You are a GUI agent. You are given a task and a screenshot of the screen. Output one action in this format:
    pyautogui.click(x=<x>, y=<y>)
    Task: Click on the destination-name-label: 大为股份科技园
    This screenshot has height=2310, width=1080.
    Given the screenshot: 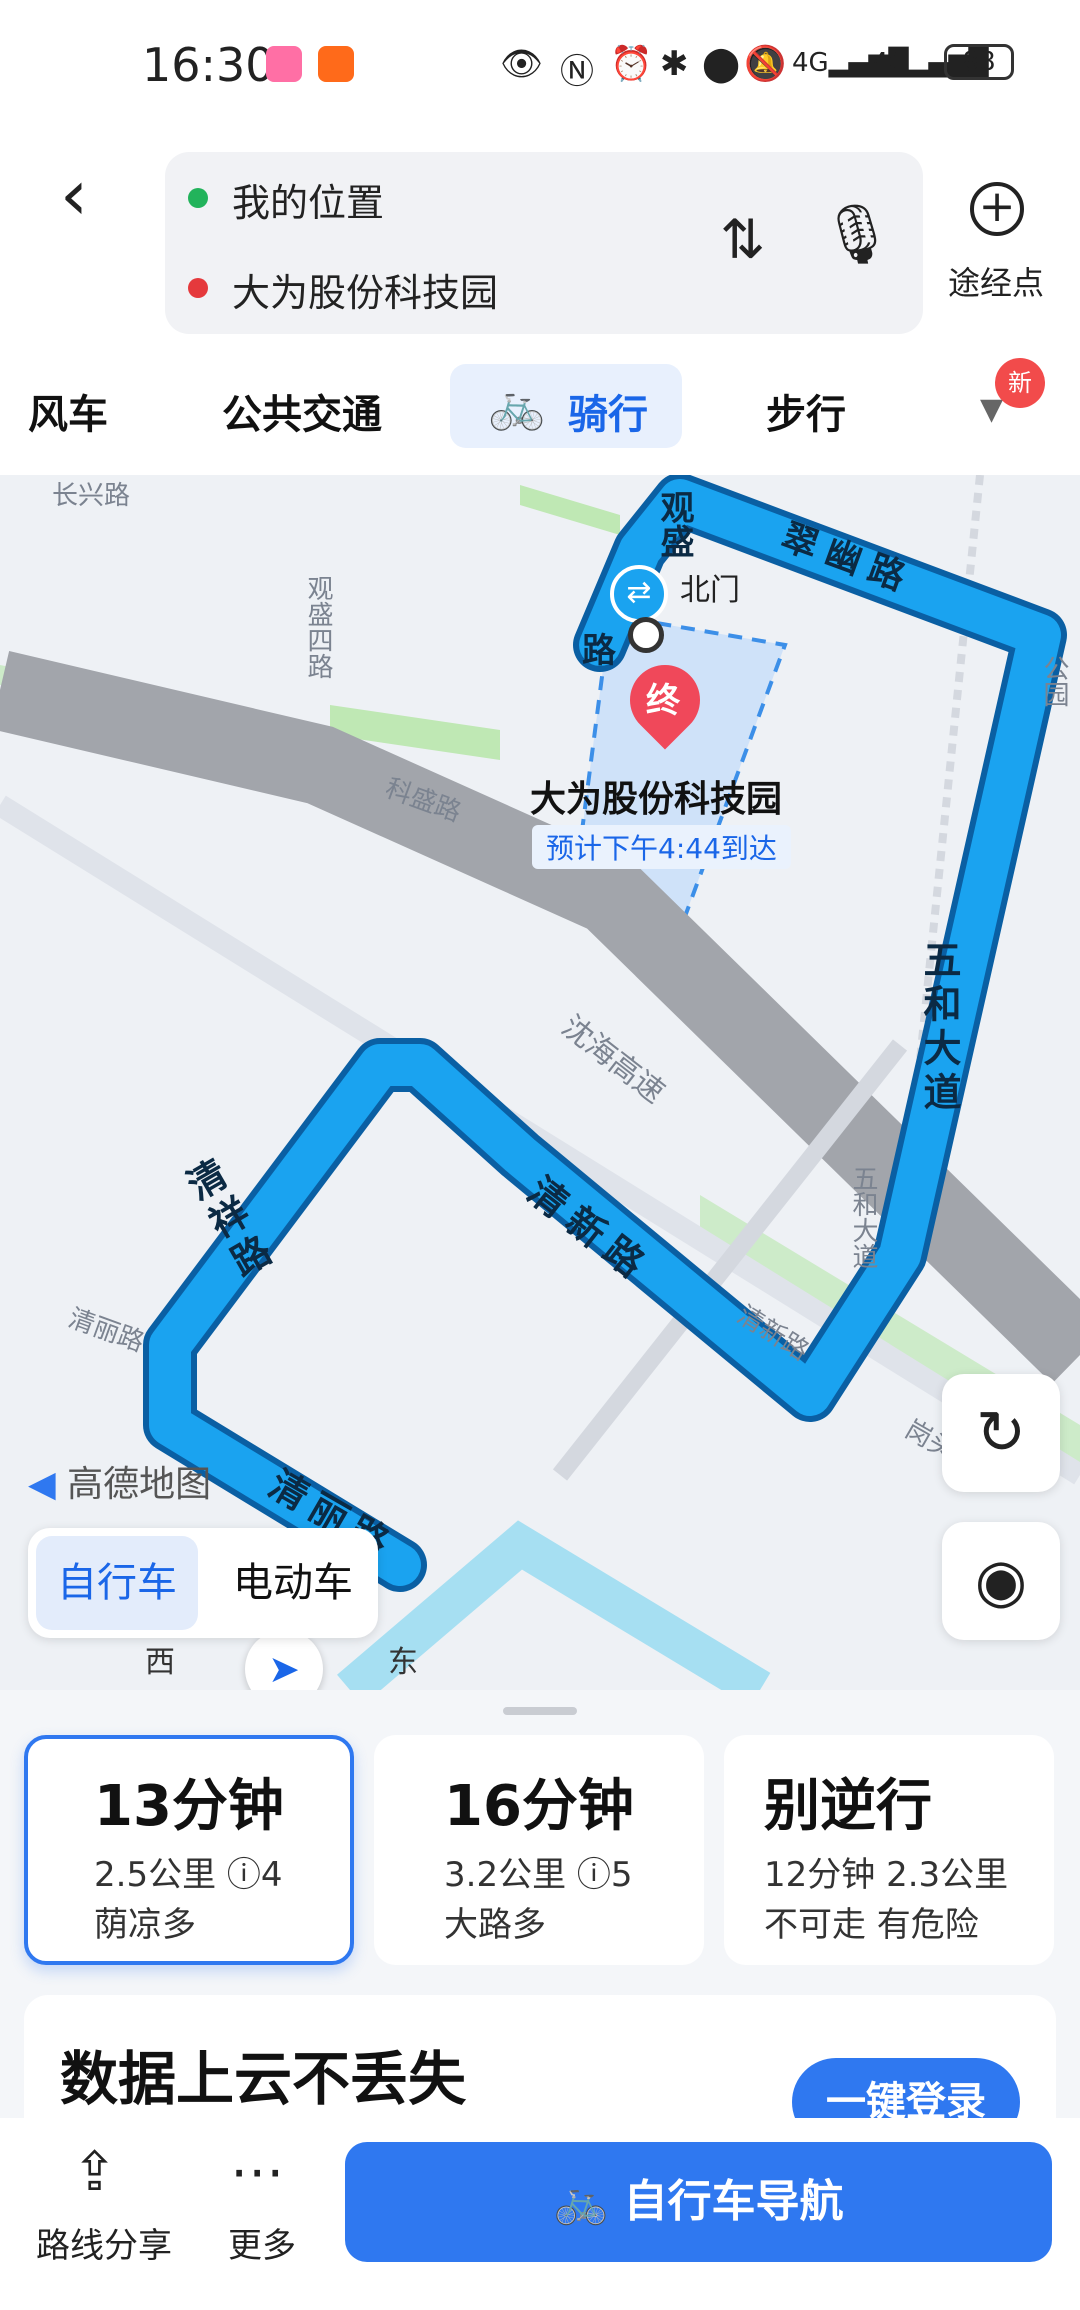 What is the action you would take?
    pyautogui.click(x=656, y=799)
    